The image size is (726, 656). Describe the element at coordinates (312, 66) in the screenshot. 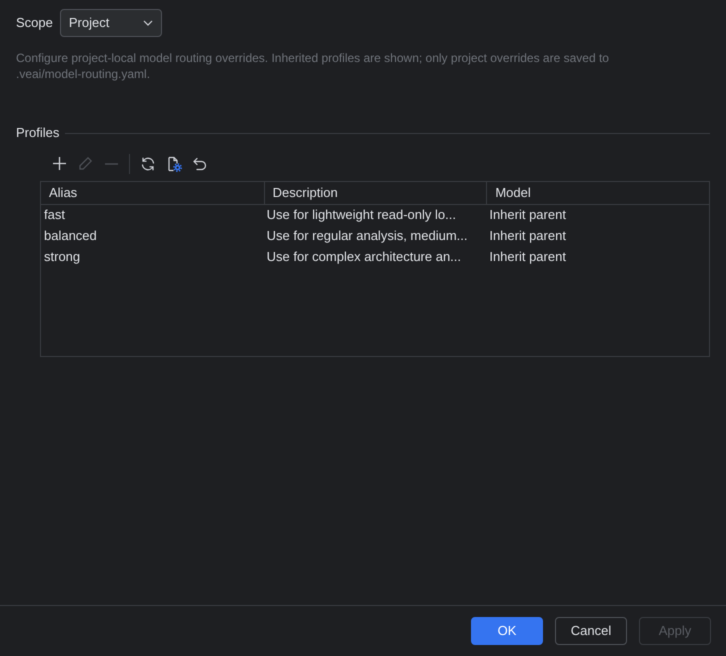

I see `description-text: Configure project-local model routing overrides. Inherited profiles are shown; only project overrides are saved to .veai/model-routing.yaml.` at that location.